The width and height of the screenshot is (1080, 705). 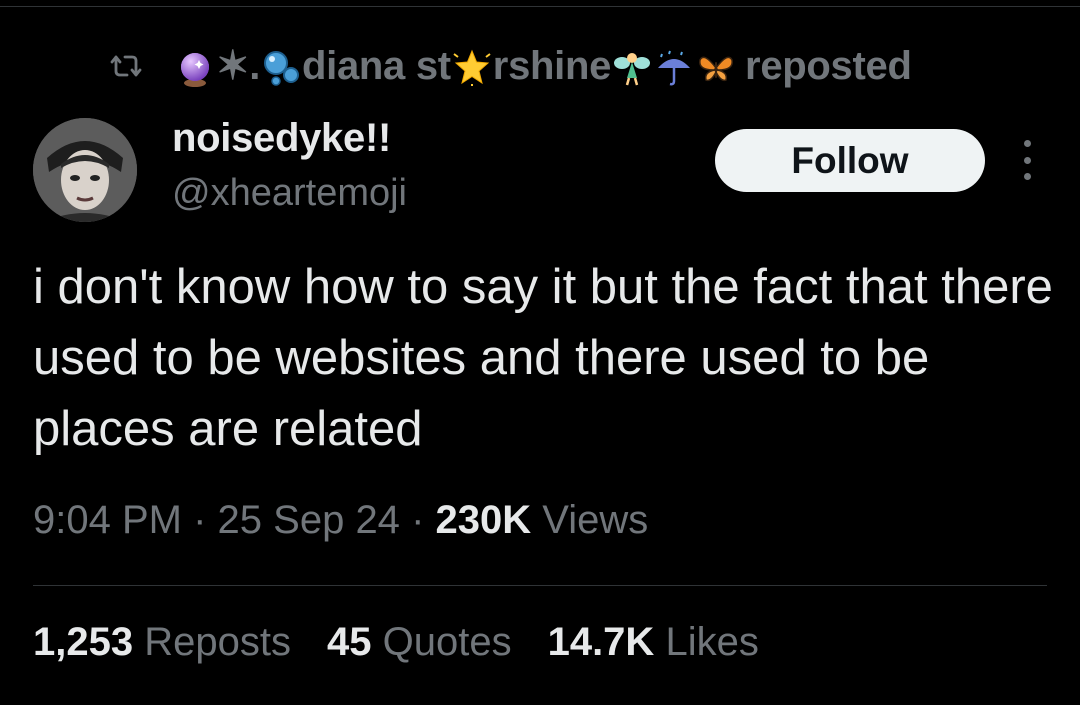 What do you see at coordinates (601, 642) in the screenshot?
I see `likes-count: 14.7K` at bounding box center [601, 642].